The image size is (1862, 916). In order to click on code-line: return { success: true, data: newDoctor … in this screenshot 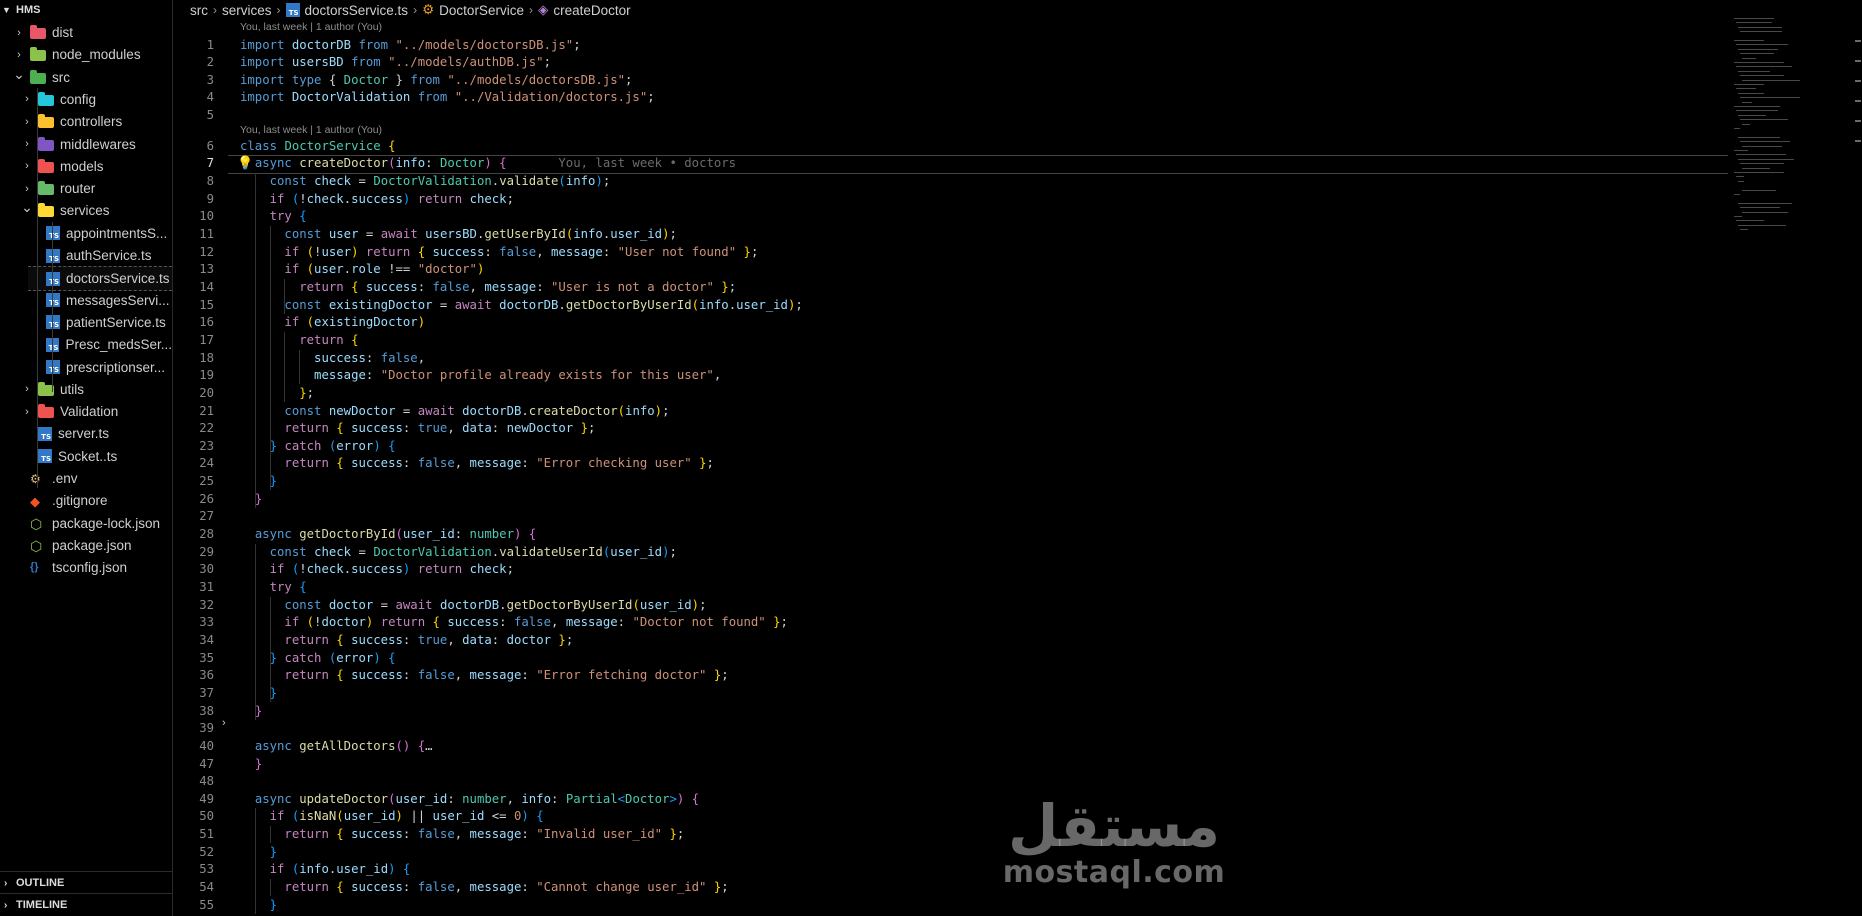, I will do `click(417, 429)`.